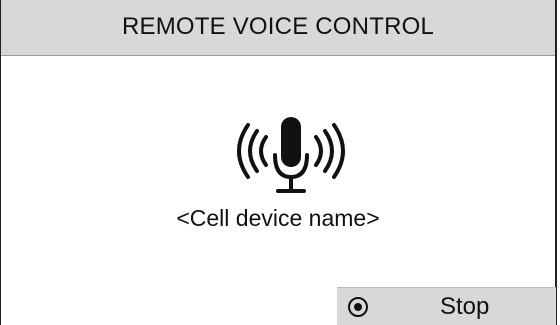 The width and height of the screenshot is (560, 325). I want to click on stop-button: Stop, so click(446, 306).